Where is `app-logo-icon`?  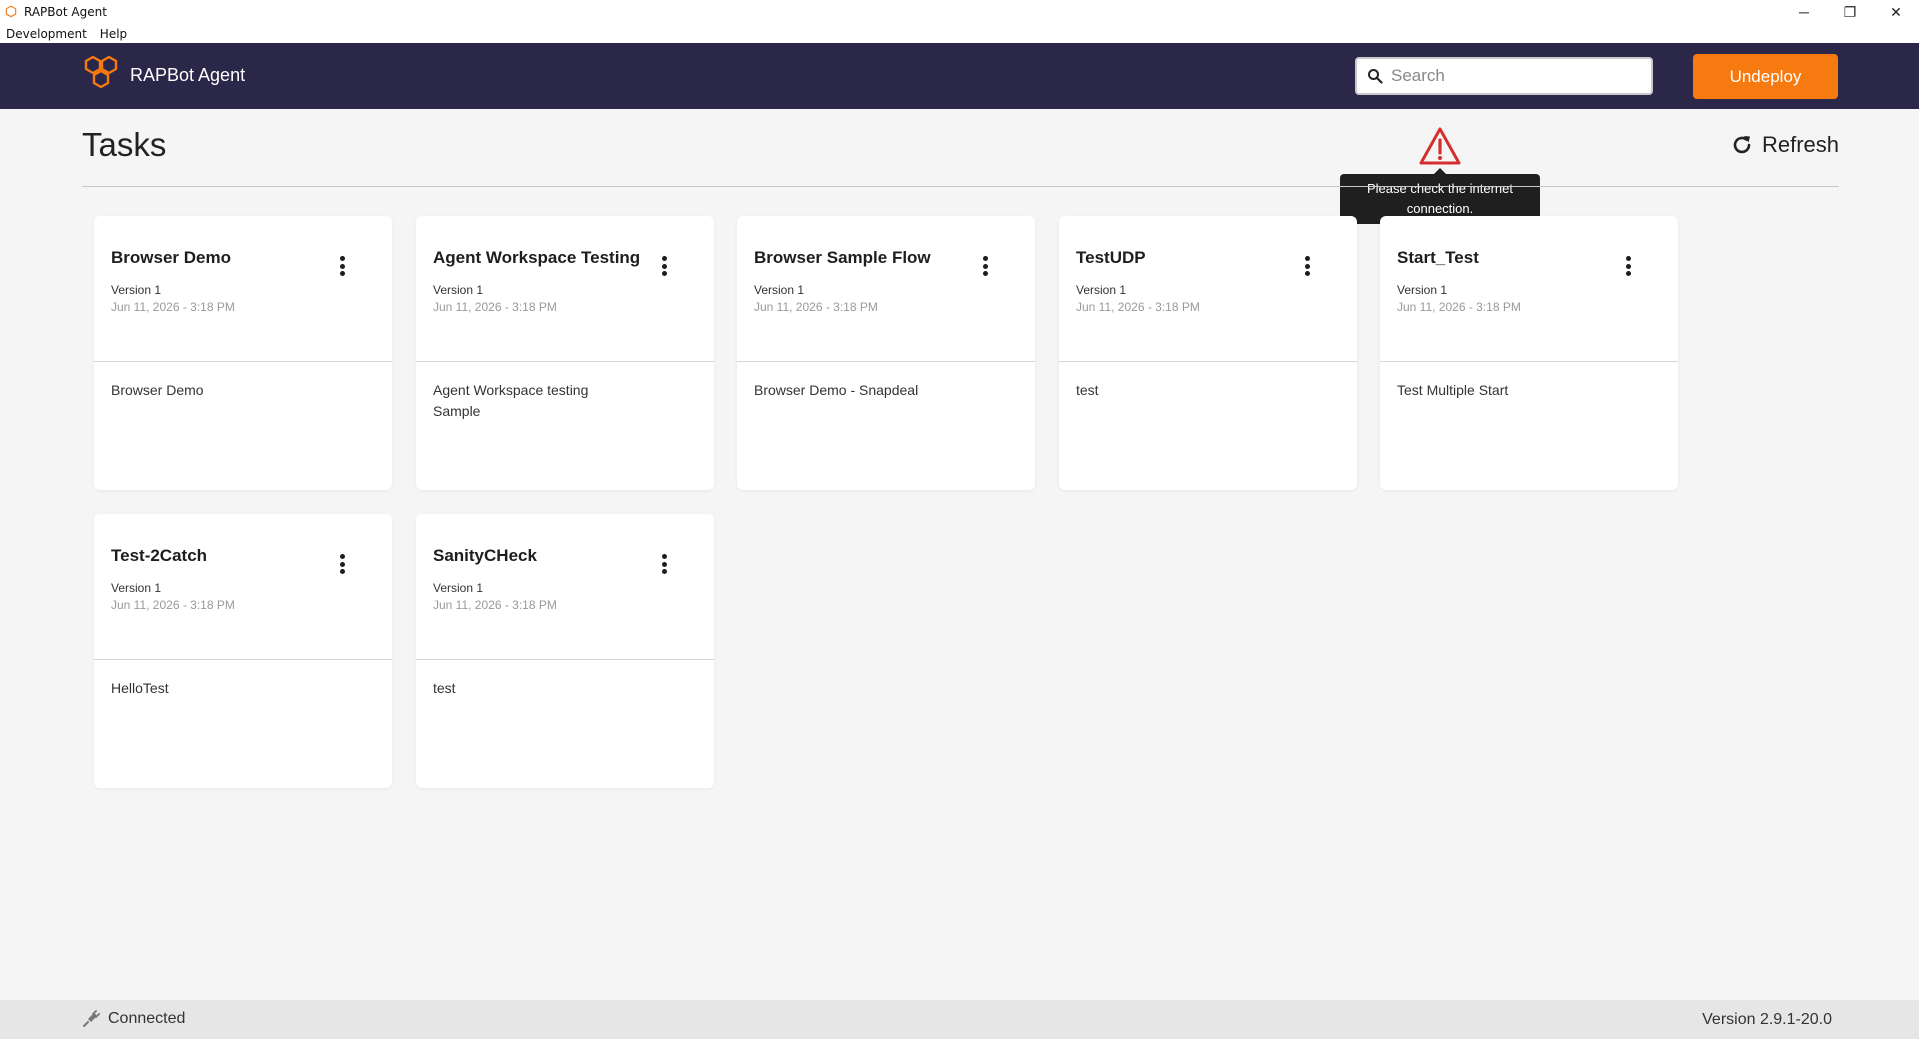 app-logo-icon is located at coordinates (11, 11).